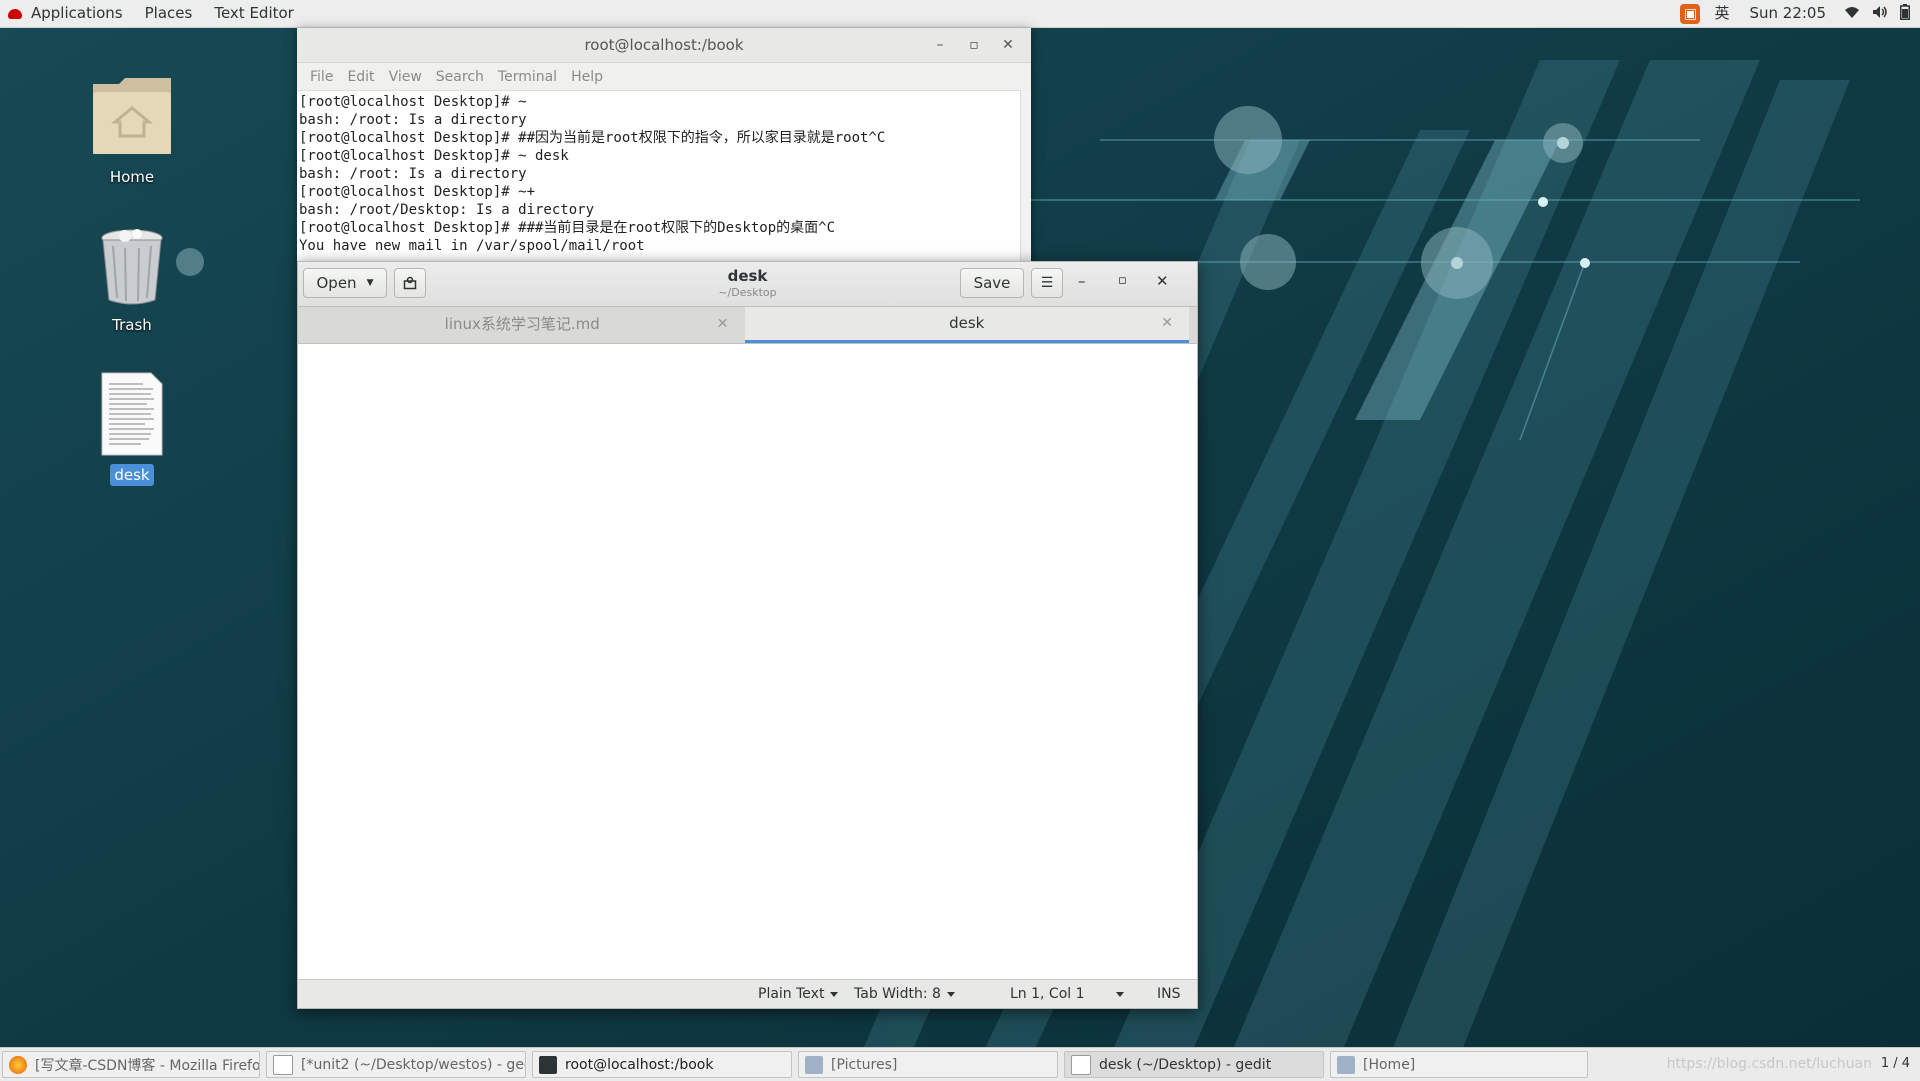 This screenshot has width=1920, height=1081. I want to click on text-editor-app-menu: Text Editor, so click(254, 13).